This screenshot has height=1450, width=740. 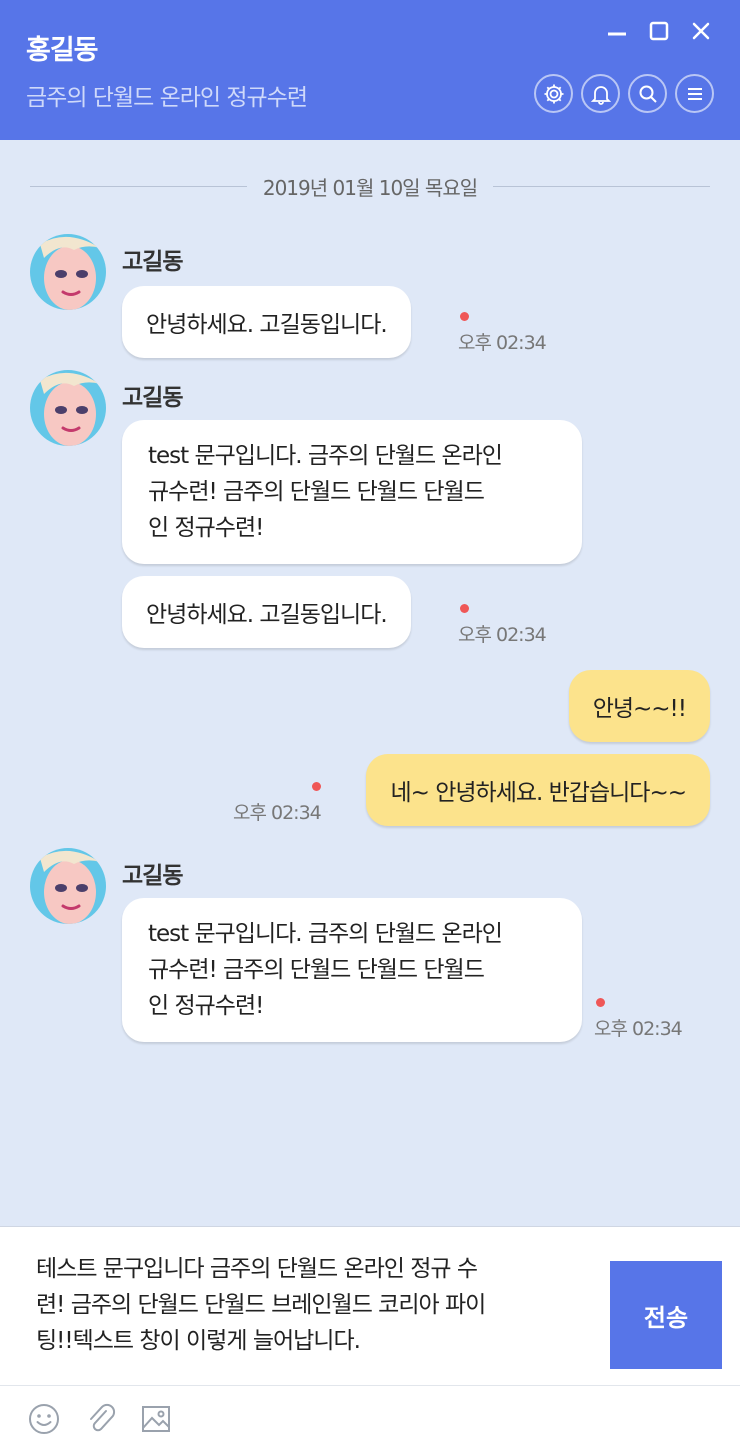 I want to click on image-icon, so click(x=156, y=1419).